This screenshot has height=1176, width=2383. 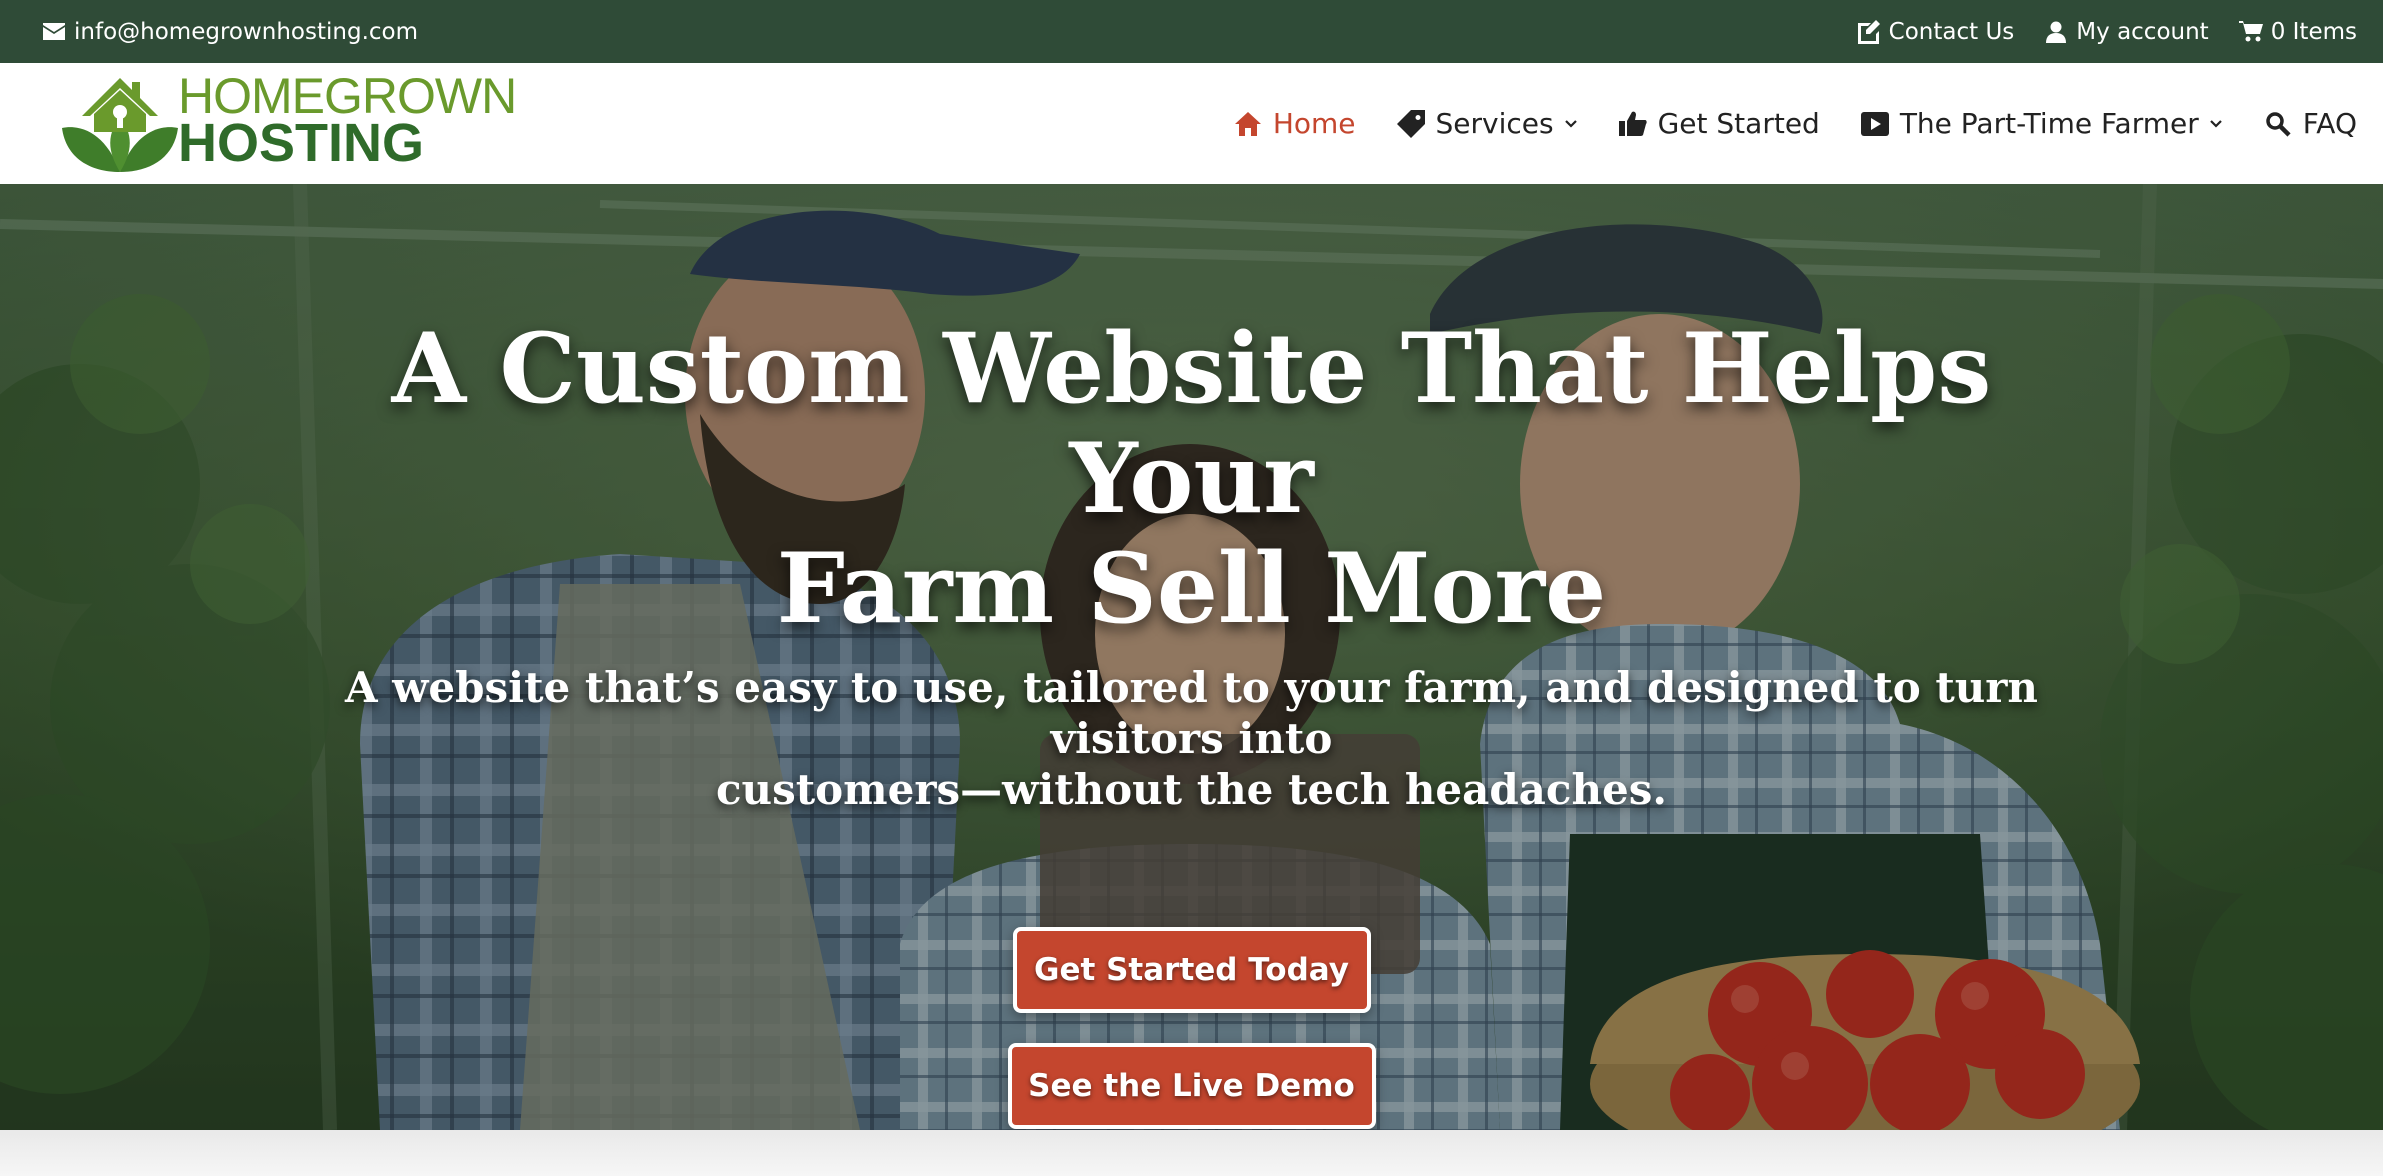 I want to click on top-bar-left: info@homegrownhosting.com, so click(x=230, y=32).